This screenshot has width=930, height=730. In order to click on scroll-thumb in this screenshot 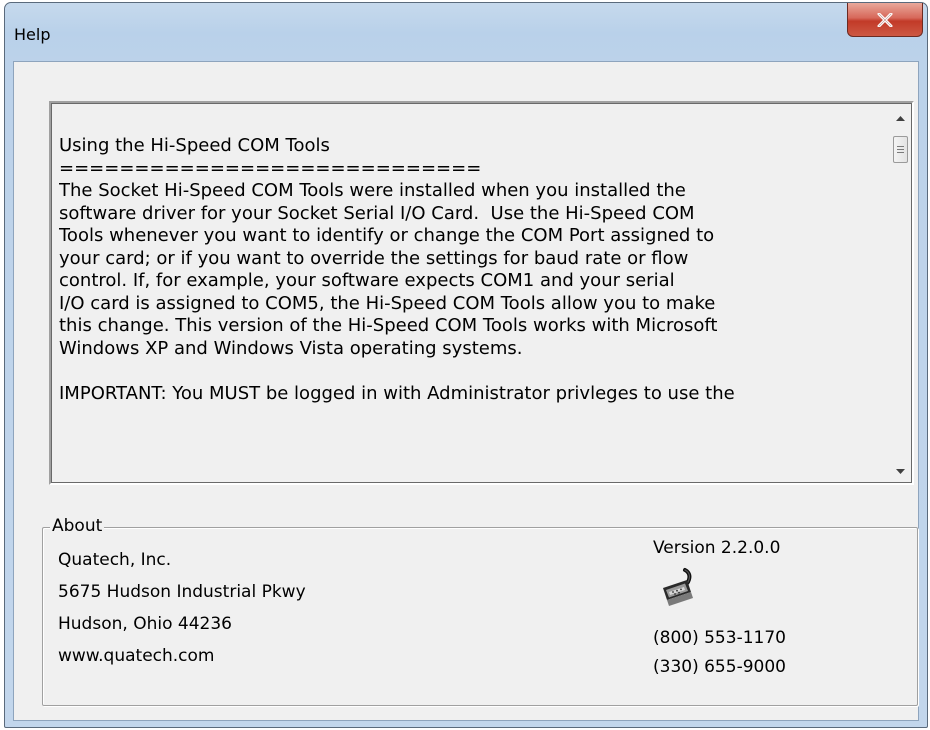, I will do `click(900, 149)`.